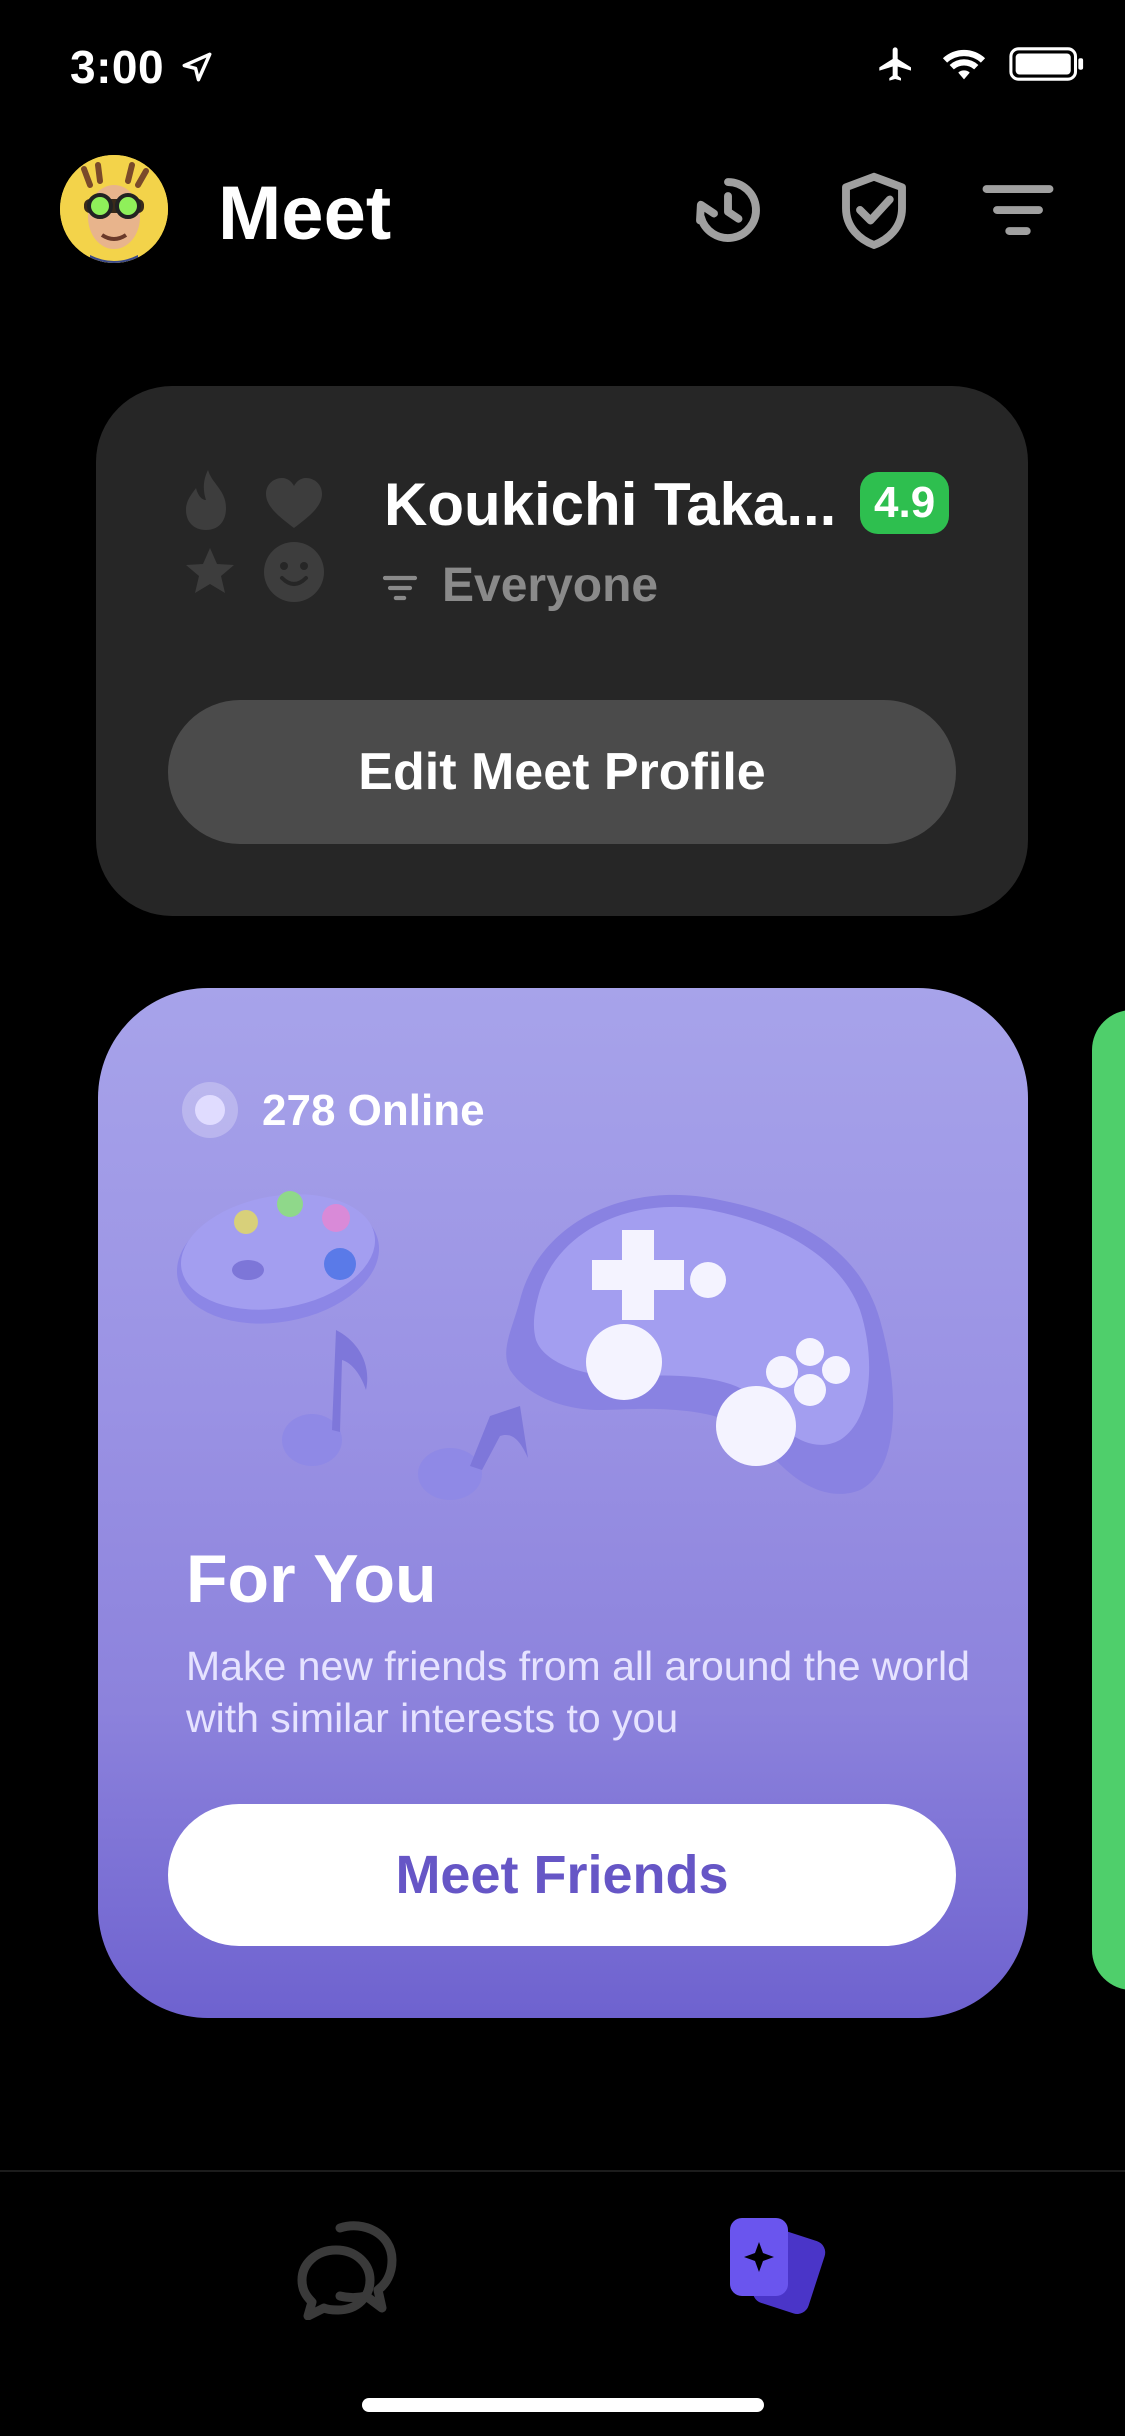 The height and width of the screenshot is (2436, 1125). Describe the element at coordinates (562, 1875) in the screenshot. I see `meet-friends-button: Meet Friends` at that location.